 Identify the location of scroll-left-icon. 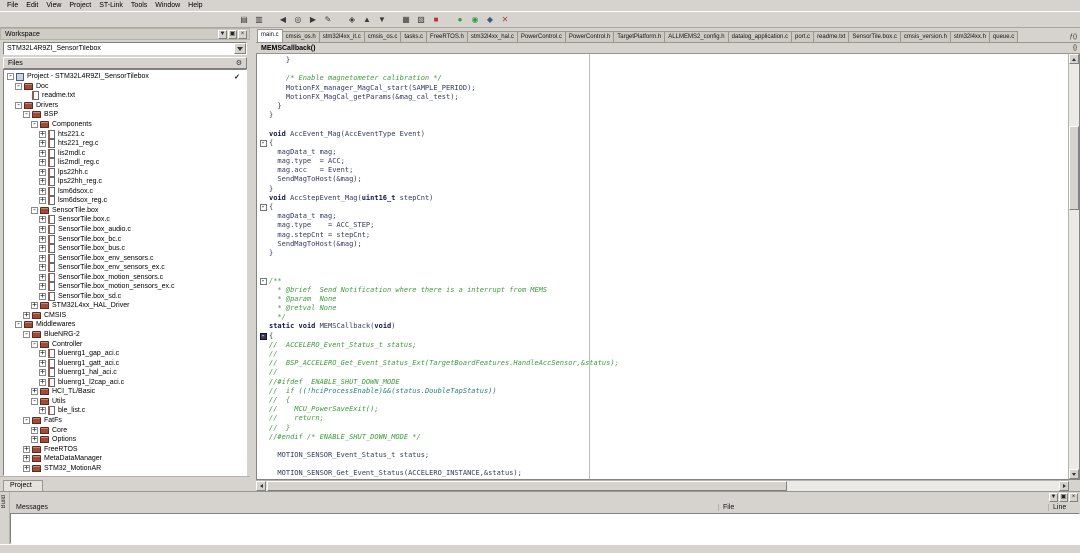
(261, 486).